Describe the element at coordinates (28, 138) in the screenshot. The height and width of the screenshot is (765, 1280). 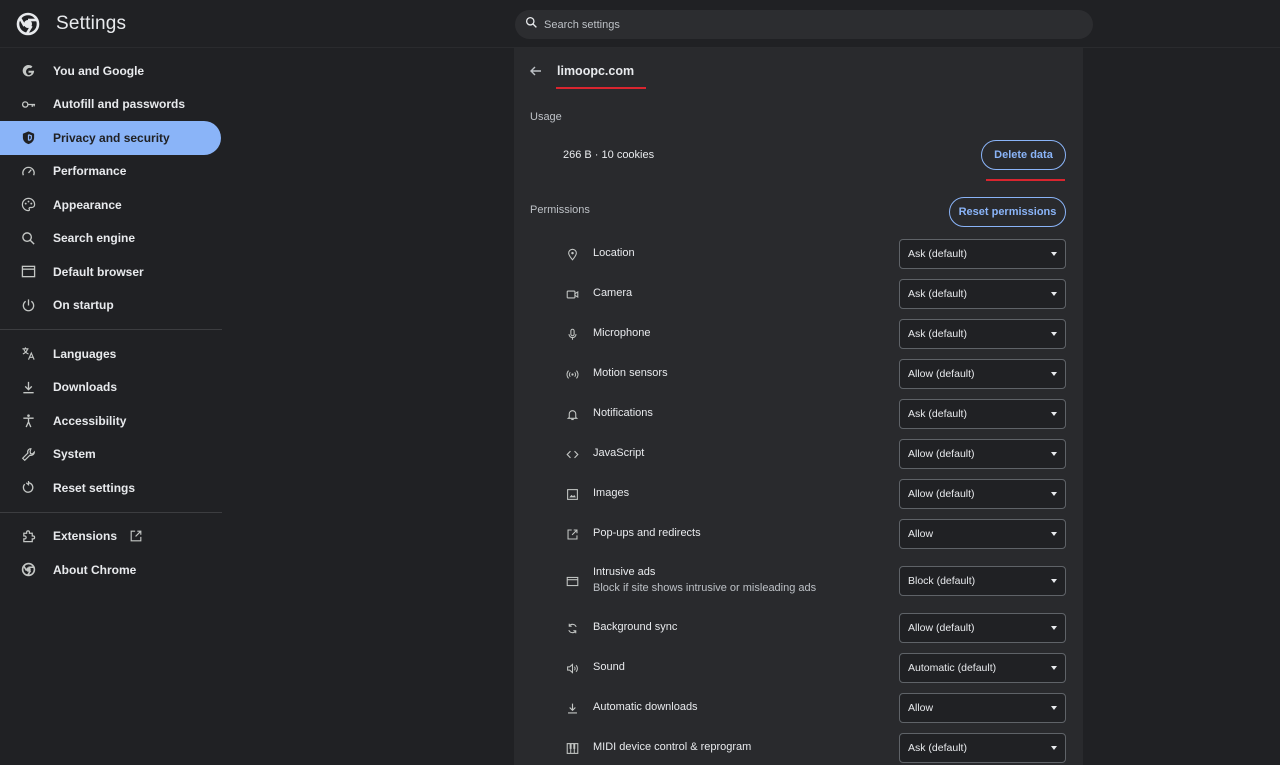
I see `shield-icon` at that location.